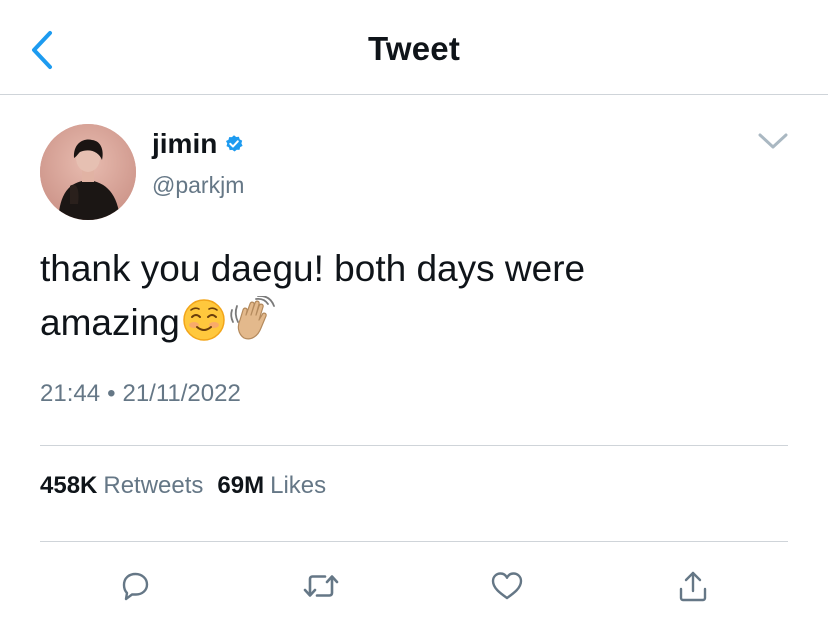 This screenshot has height=626, width=828. Describe the element at coordinates (241, 485) in the screenshot. I see `likes-count: 69M` at that location.